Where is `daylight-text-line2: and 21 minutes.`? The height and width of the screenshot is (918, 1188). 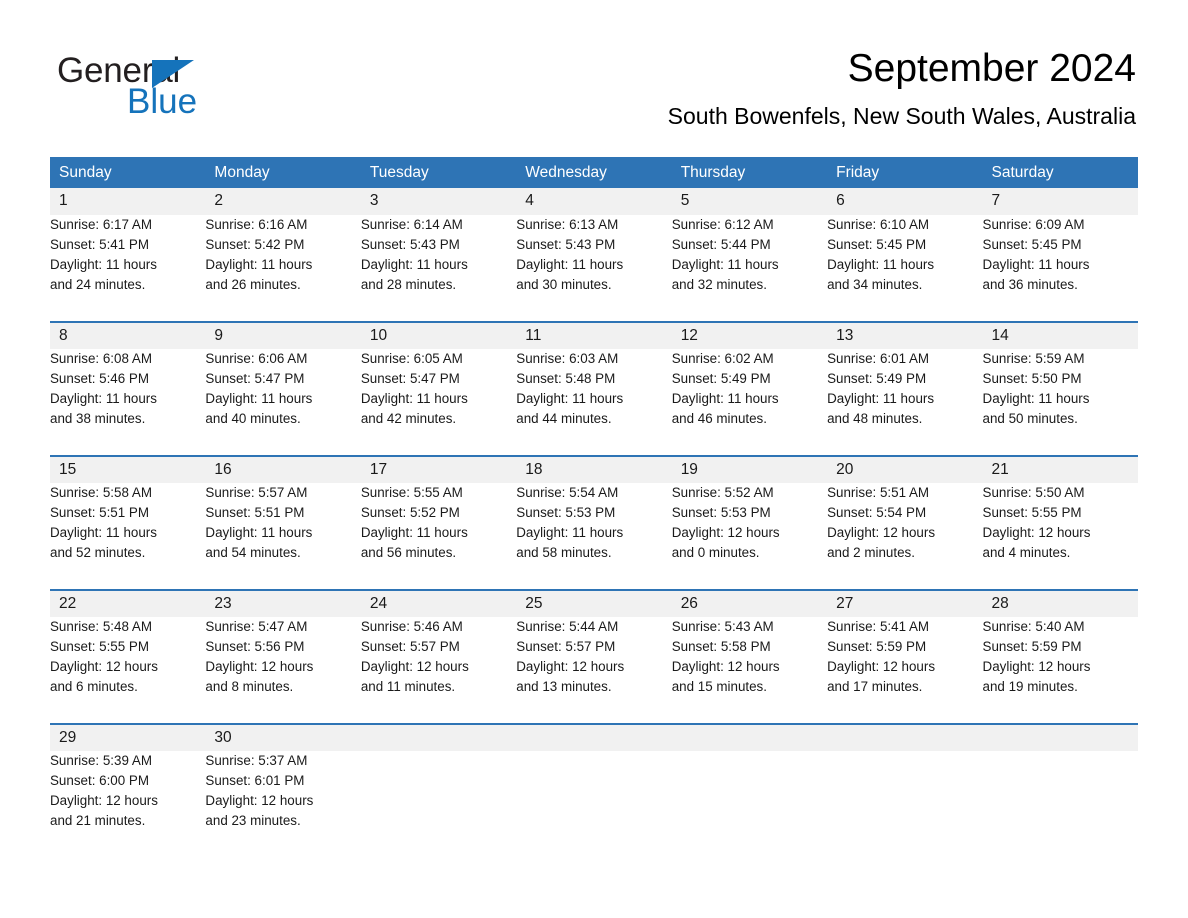 daylight-text-line2: and 21 minutes. is located at coordinates (98, 821).